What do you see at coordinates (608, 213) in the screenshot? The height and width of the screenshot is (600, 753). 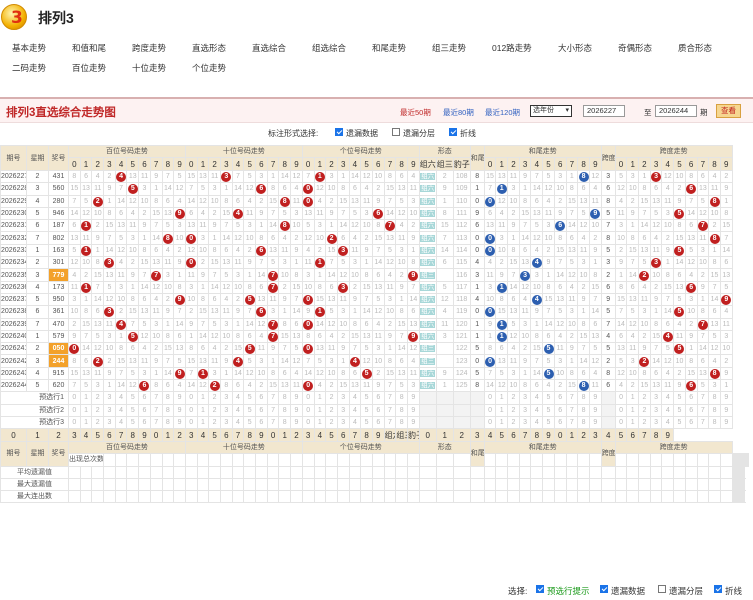 I see `span-cell: 5` at bounding box center [608, 213].